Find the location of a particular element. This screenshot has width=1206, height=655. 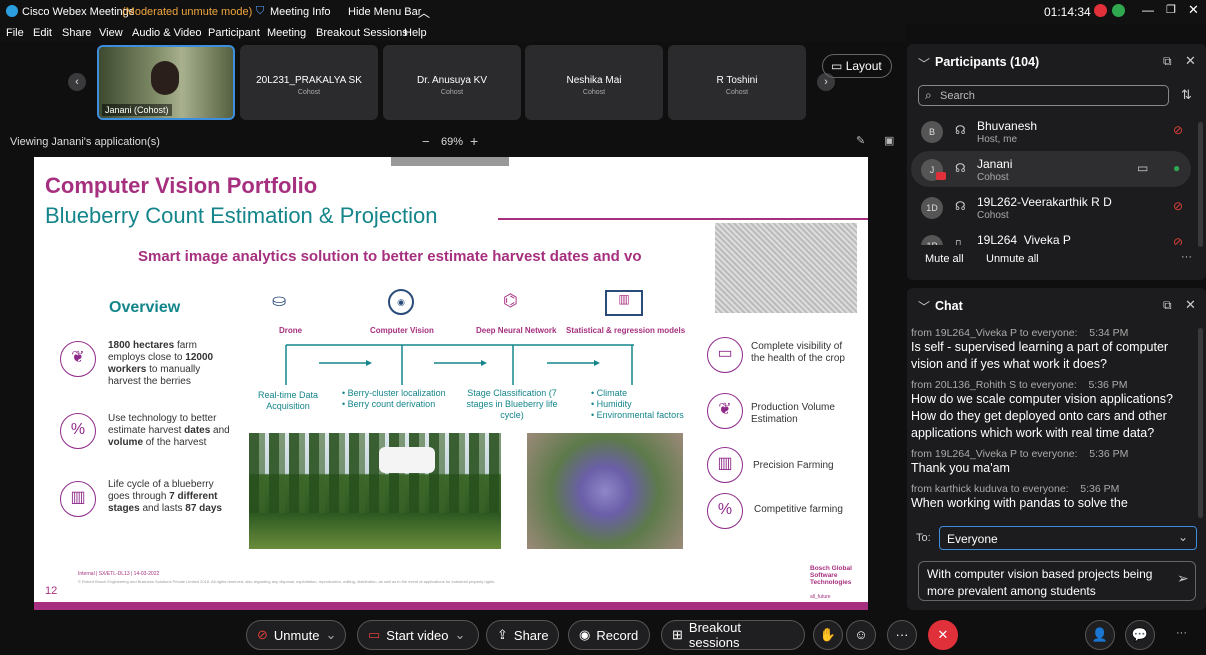

raise-hand-icon: ✋ is located at coordinates (828, 635).